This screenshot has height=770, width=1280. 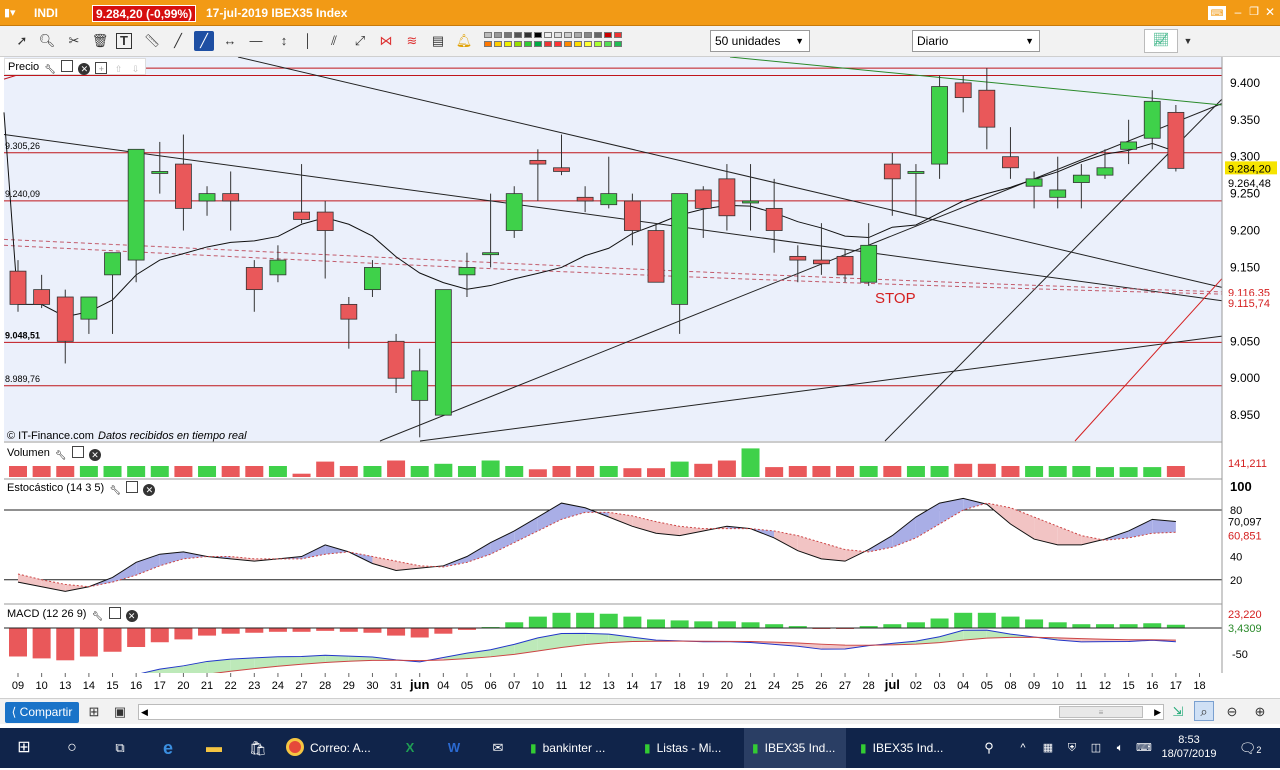 What do you see at coordinates (1023, 748) in the screenshot?
I see `chevron-up-icon: ^` at bounding box center [1023, 748].